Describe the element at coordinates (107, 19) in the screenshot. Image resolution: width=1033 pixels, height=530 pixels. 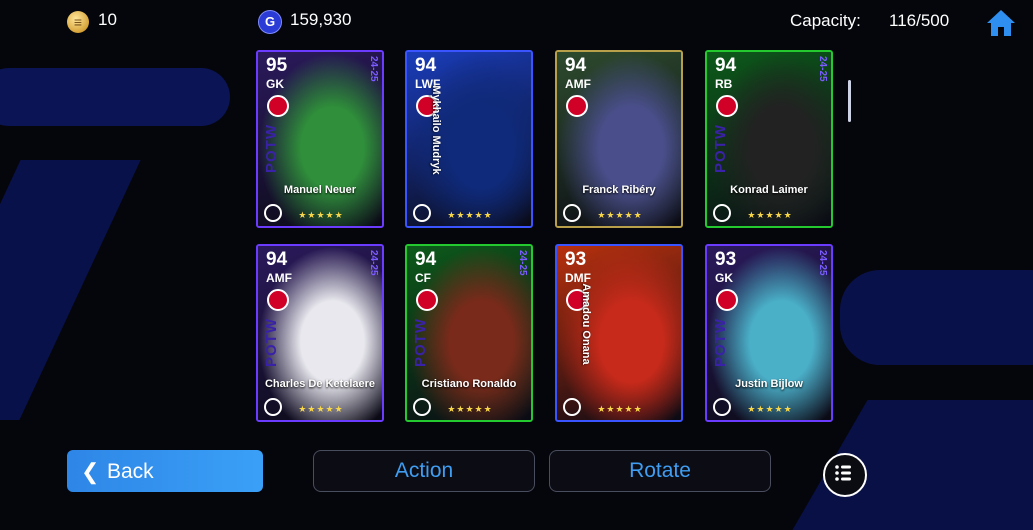
I see `coin-balance: 10` at that location.